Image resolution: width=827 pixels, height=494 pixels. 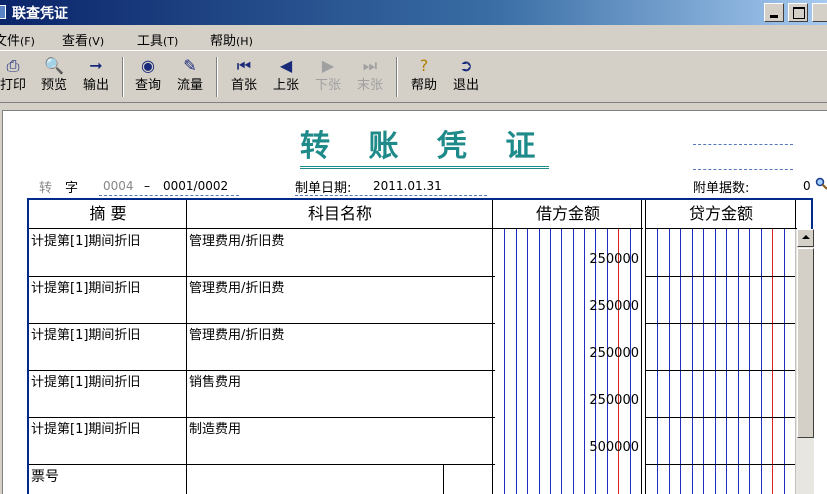 I want to click on flow-icon: ✎, so click(x=190, y=65).